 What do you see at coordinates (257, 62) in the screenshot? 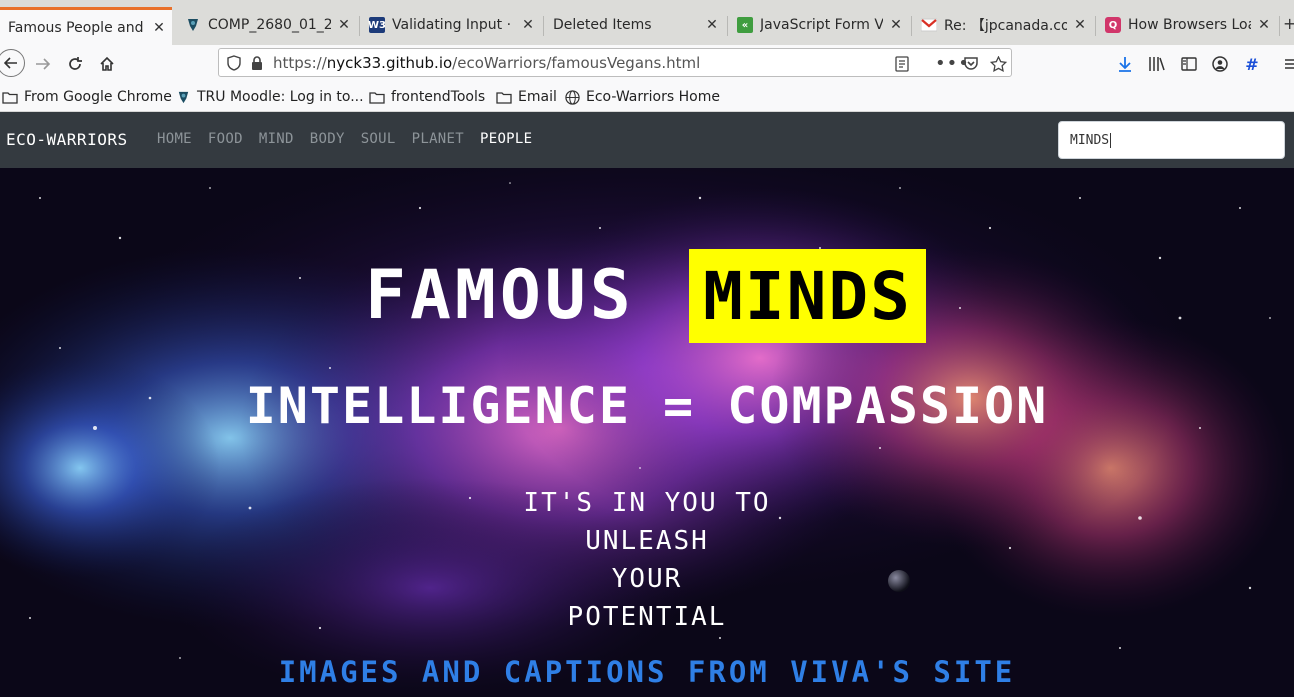
I see `lock-icon` at bounding box center [257, 62].